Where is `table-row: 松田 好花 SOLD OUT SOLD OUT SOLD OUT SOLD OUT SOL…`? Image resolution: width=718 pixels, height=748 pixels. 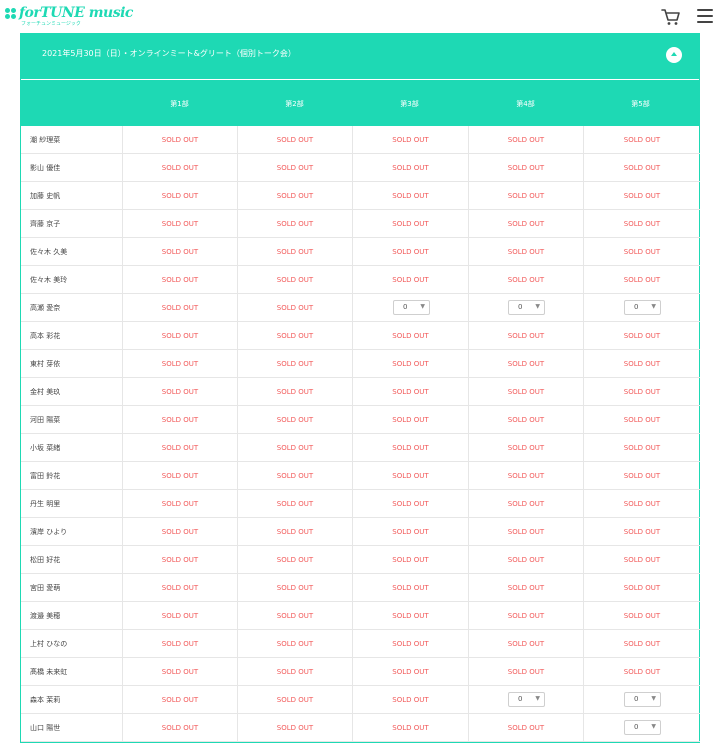 table-row: 松田 好花 SOLD OUT SOLD OUT SOLD OUT SOLD OUT SOL… is located at coordinates (360, 560).